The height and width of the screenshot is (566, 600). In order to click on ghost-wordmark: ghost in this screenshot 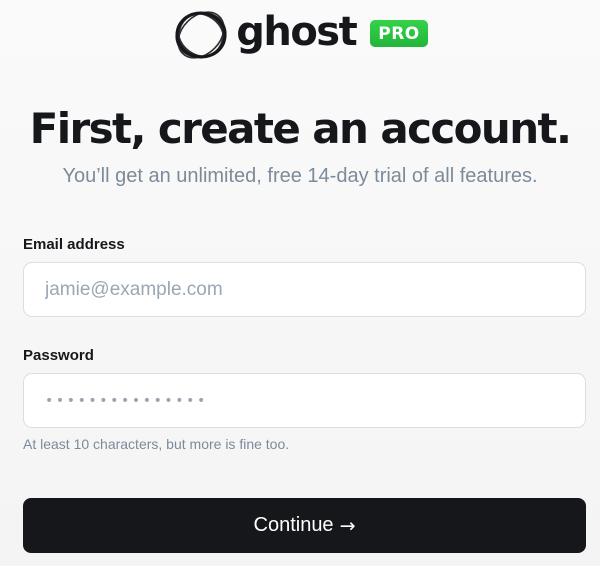, I will do `click(297, 32)`.